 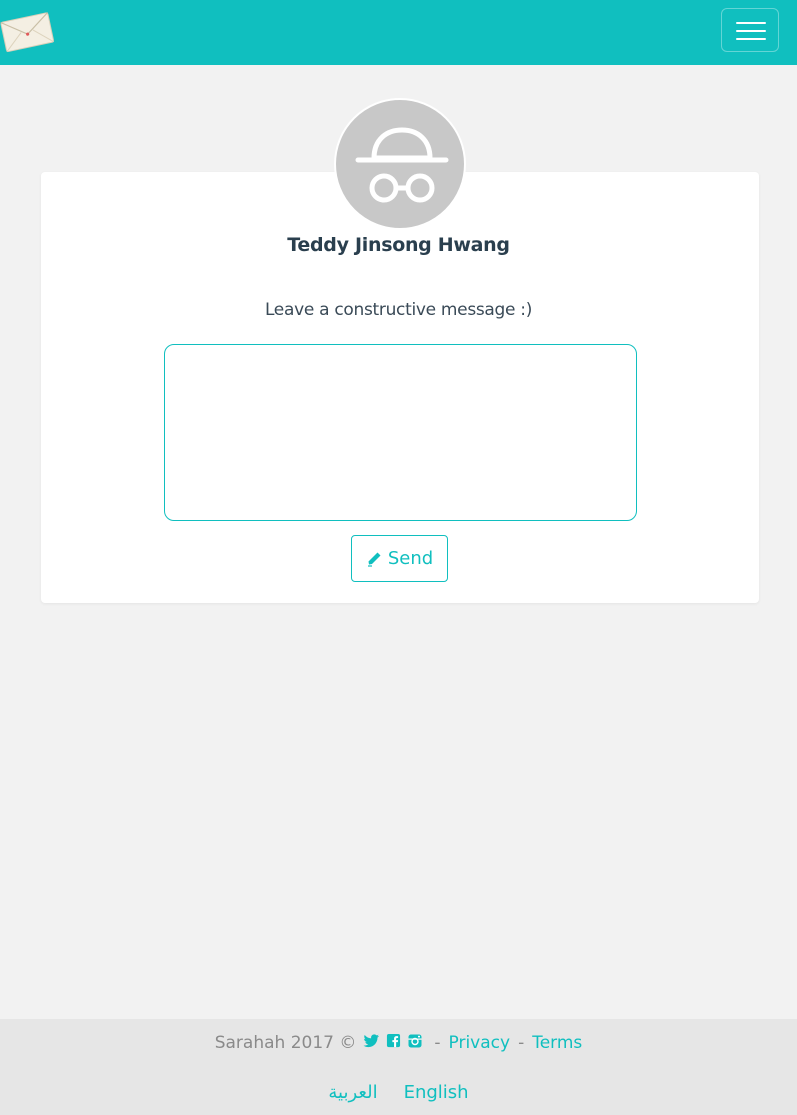 I want to click on pencil-icon, so click(x=374, y=559).